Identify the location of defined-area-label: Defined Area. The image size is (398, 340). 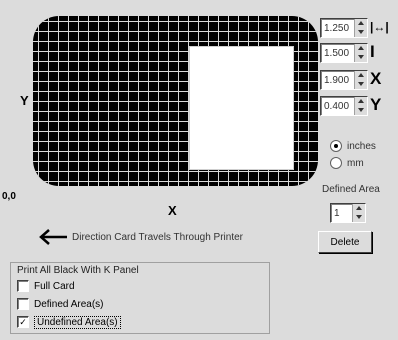
(351, 189).